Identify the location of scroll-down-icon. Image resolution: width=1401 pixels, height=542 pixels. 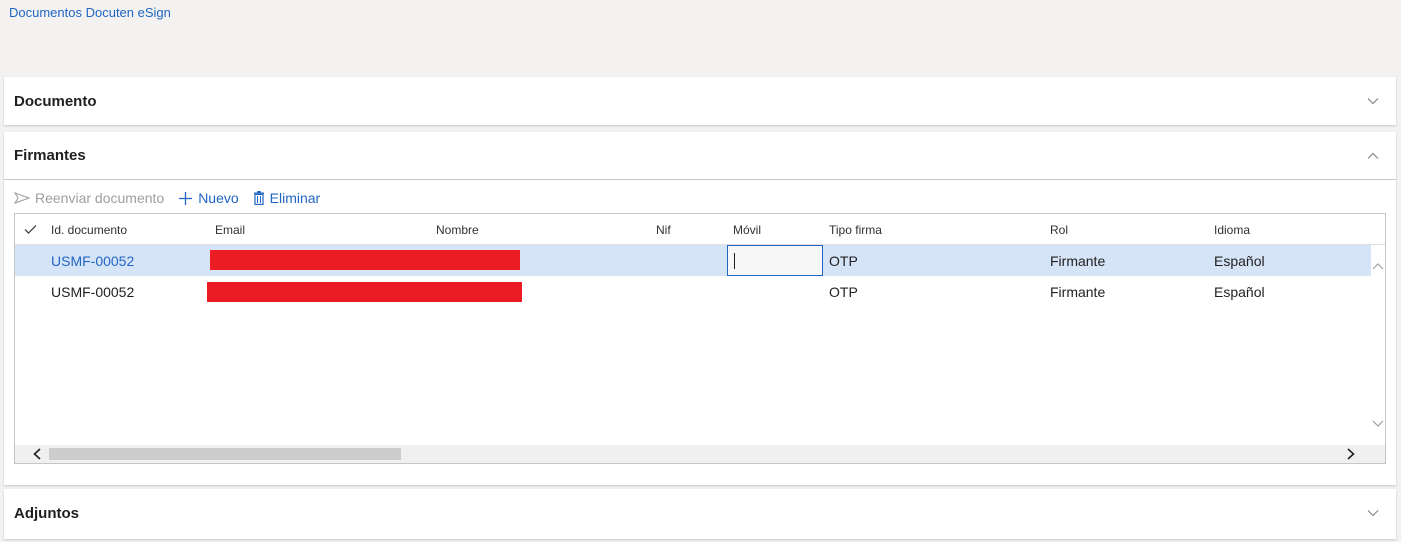
(1378, 424).